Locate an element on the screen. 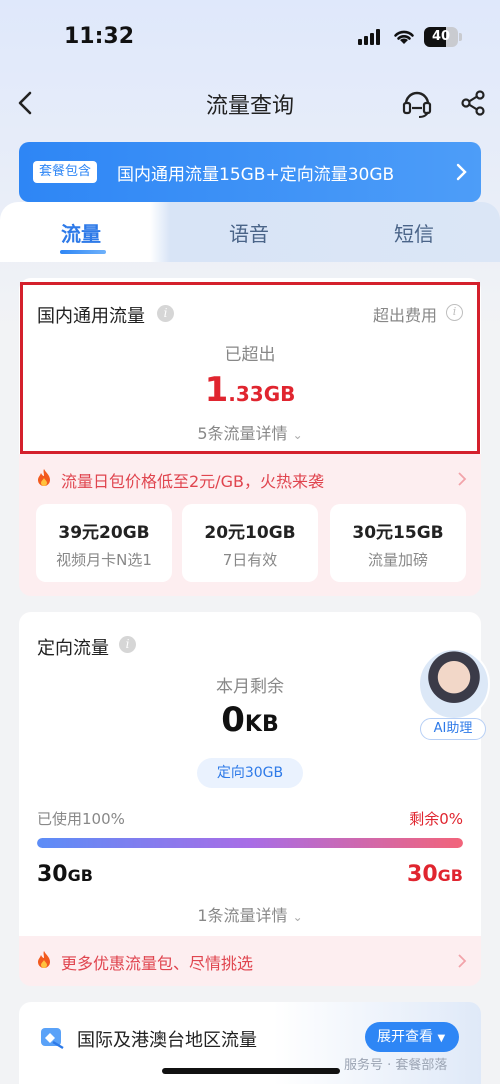 This screenshot has height=1084, width=500. tab-sms: 短信 is located at coordinates (414, 232).